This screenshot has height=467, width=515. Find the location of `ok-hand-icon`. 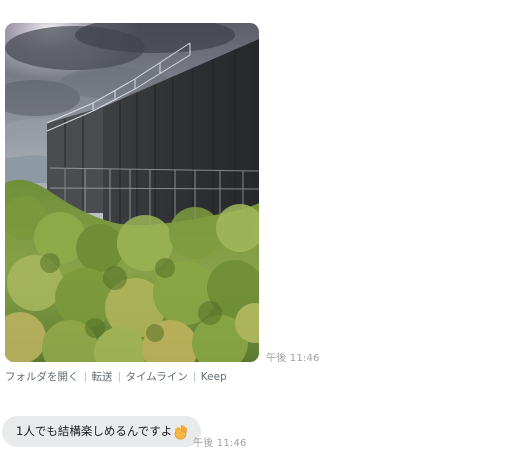

ok-hand-icon is located at coordinates (180, 432).